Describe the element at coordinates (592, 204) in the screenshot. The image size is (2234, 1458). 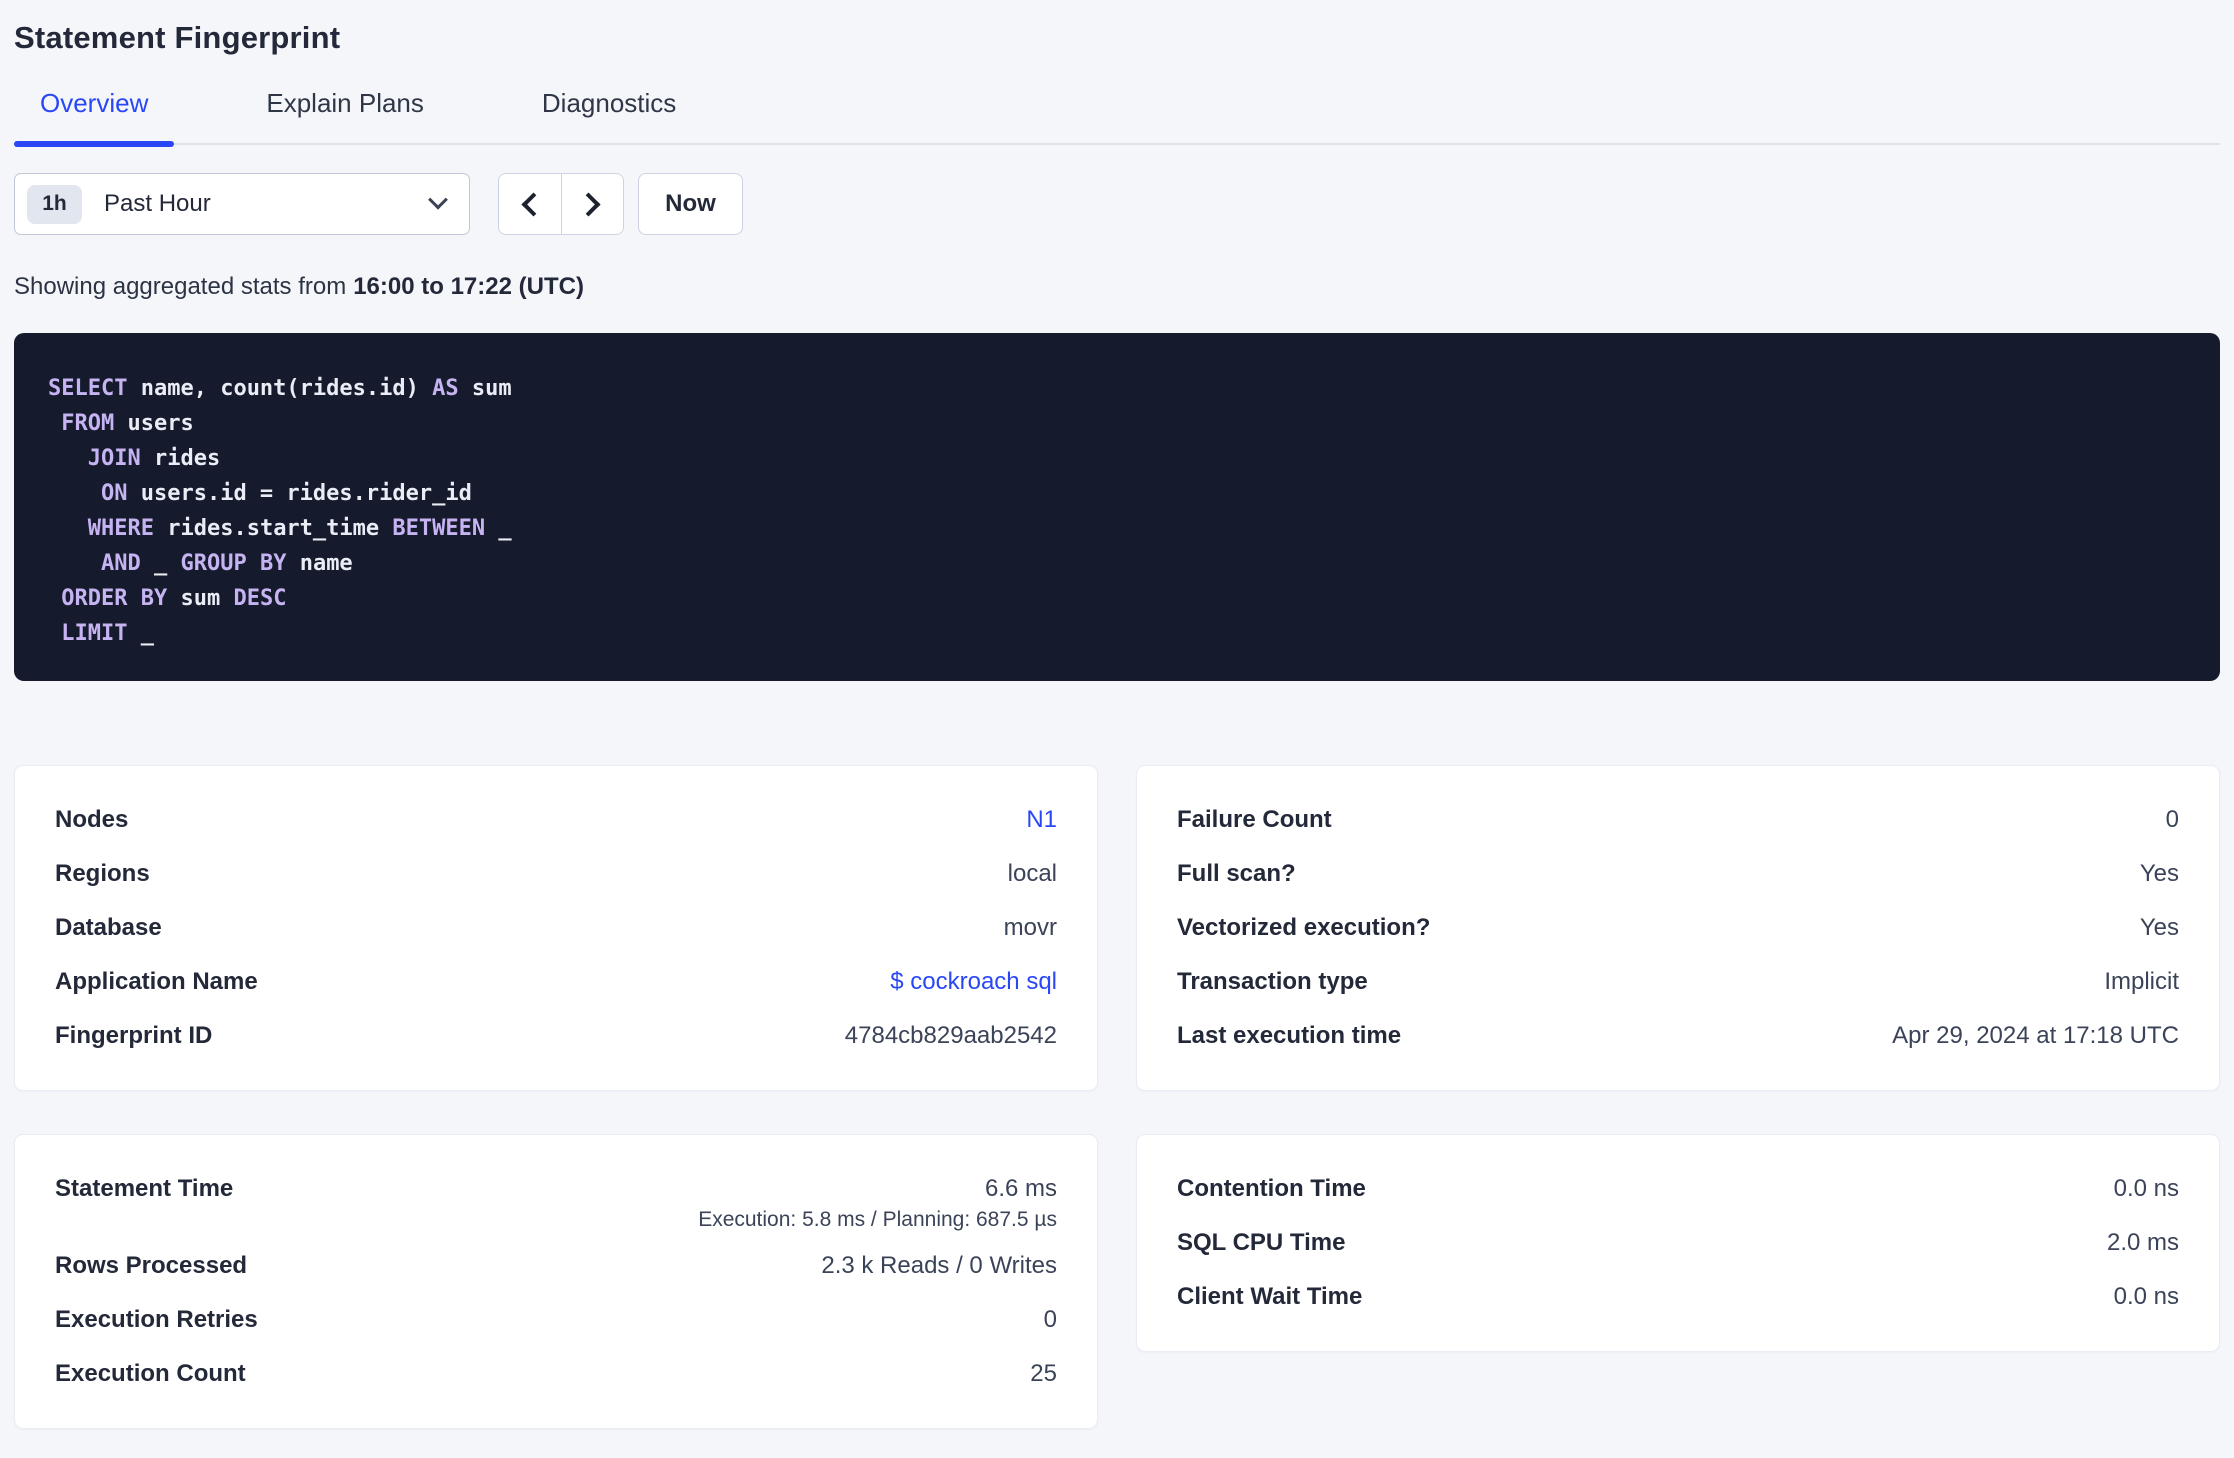
I see `next-time-button` at that location.